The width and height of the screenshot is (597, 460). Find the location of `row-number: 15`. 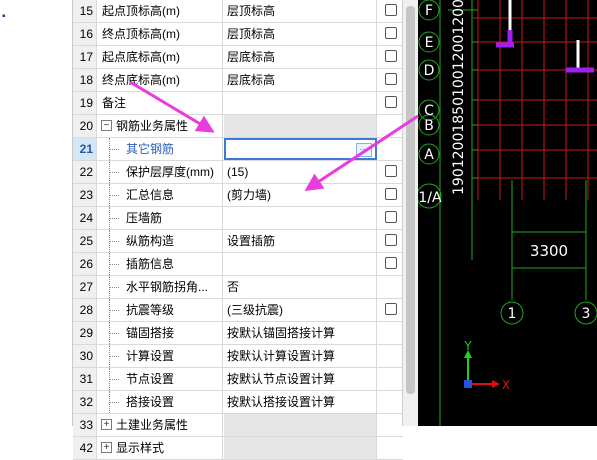

row-number: 15 is located at coordinates (85, 11).